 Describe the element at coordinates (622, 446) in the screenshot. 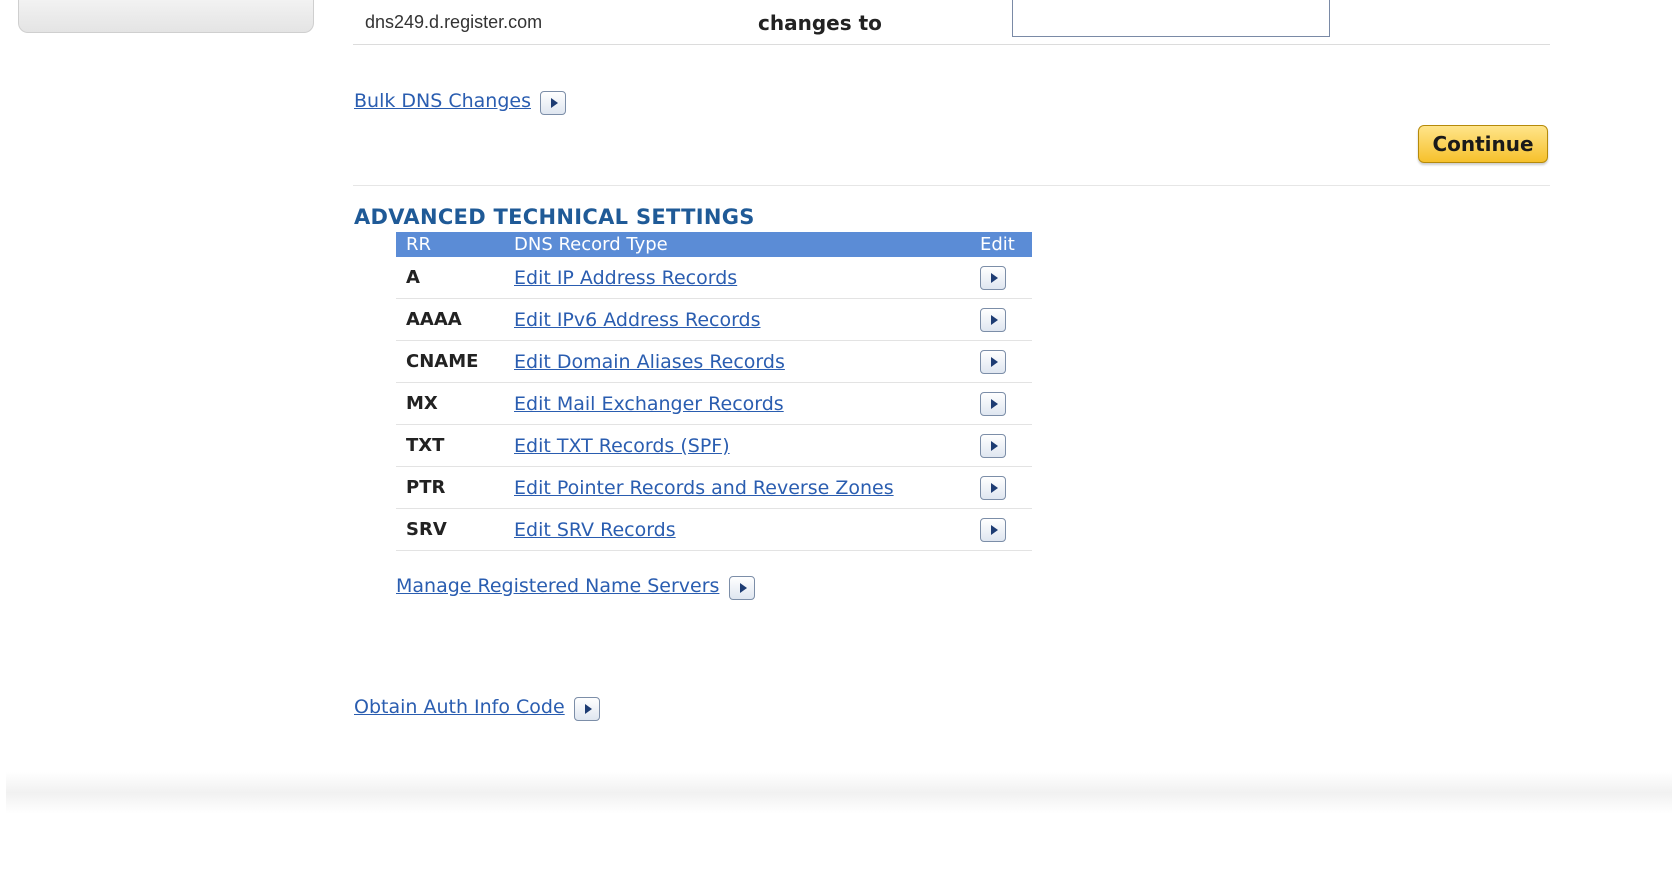

I see `edit-txt-records-link: Edit TXT Records (SPF)` at that location.